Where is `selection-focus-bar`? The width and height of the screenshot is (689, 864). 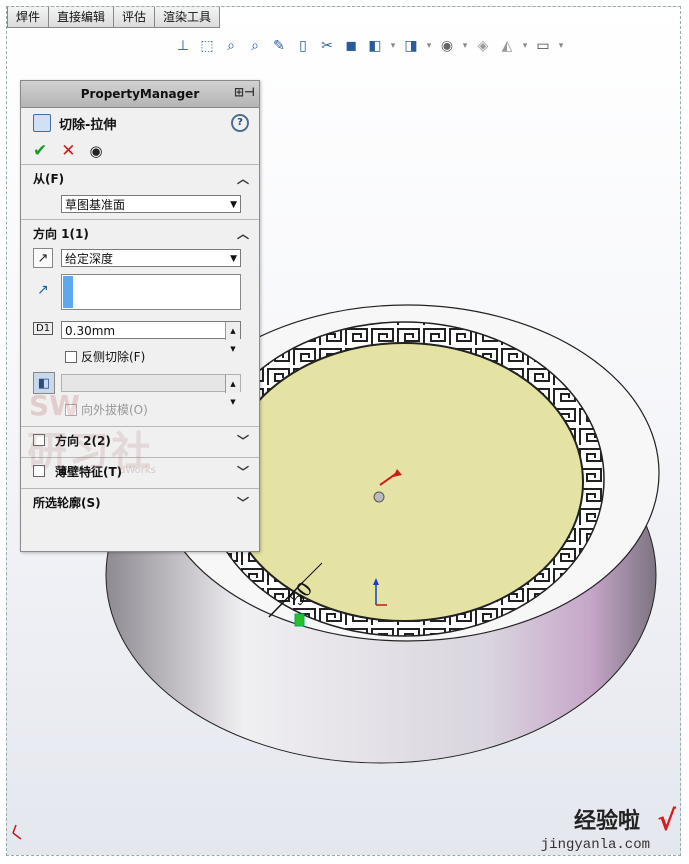 selection-focus-bar is located at coordinates (68, 292).